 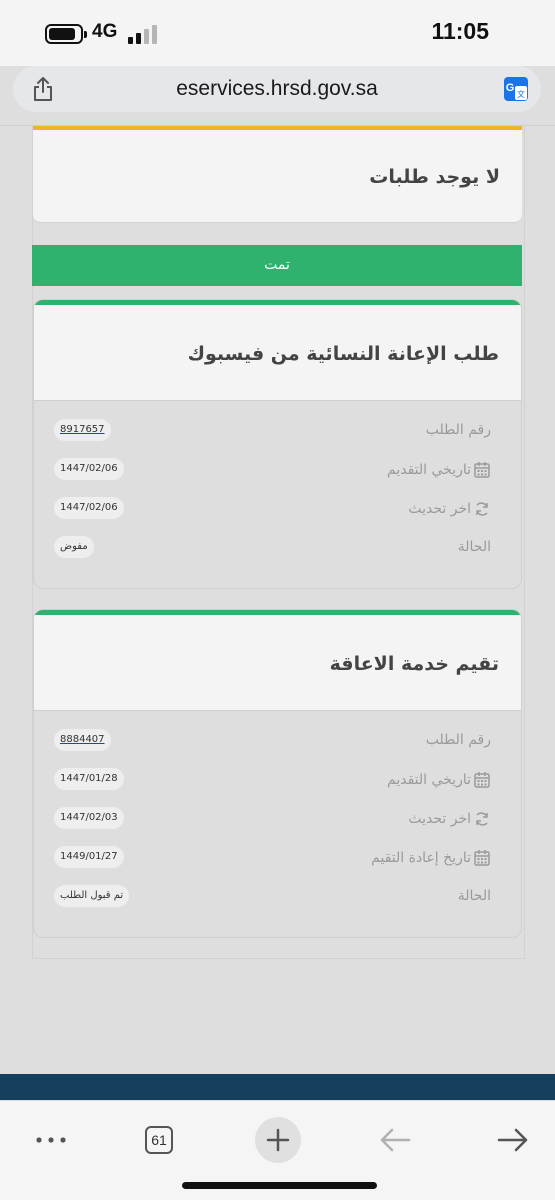 I want to click on request-card-header: طلب الإعانة النسائية من فيسبوك, so click(x=277, y=353).